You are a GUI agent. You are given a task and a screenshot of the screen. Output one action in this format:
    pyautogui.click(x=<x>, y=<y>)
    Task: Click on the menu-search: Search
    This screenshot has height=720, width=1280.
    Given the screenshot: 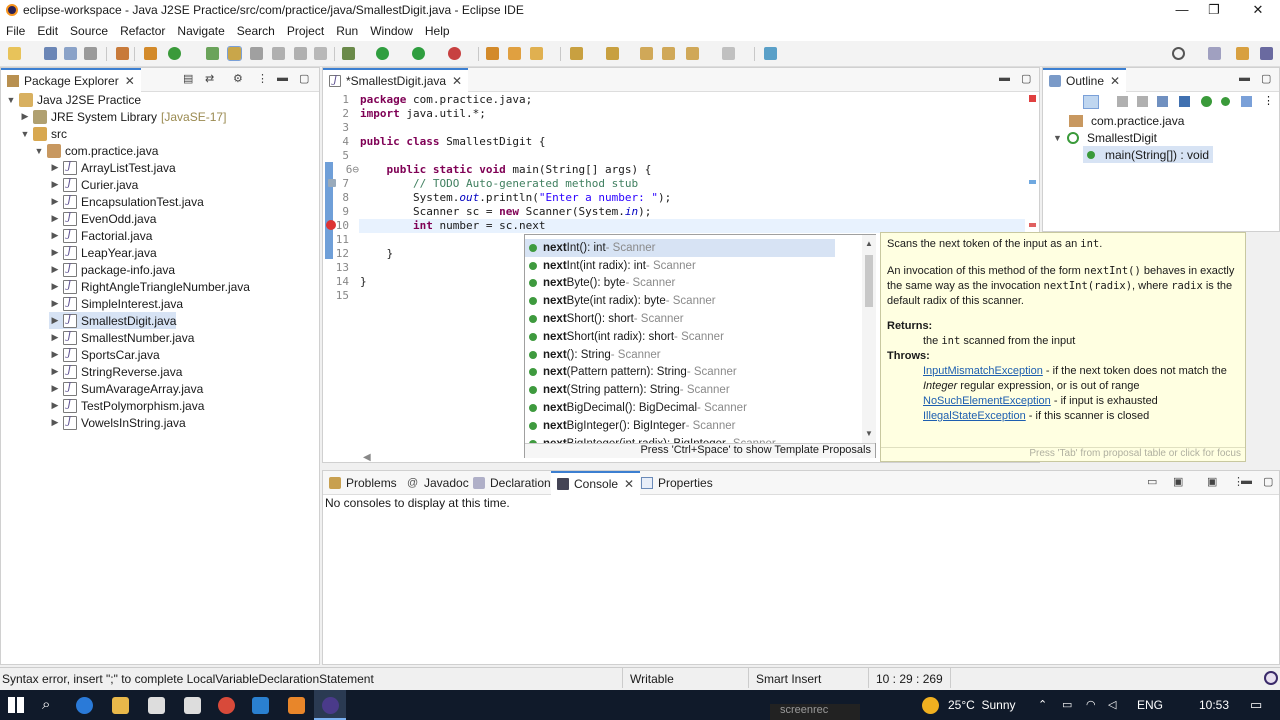 What is the action you would take?
    pyautogui.click(x=256, y=31)
    